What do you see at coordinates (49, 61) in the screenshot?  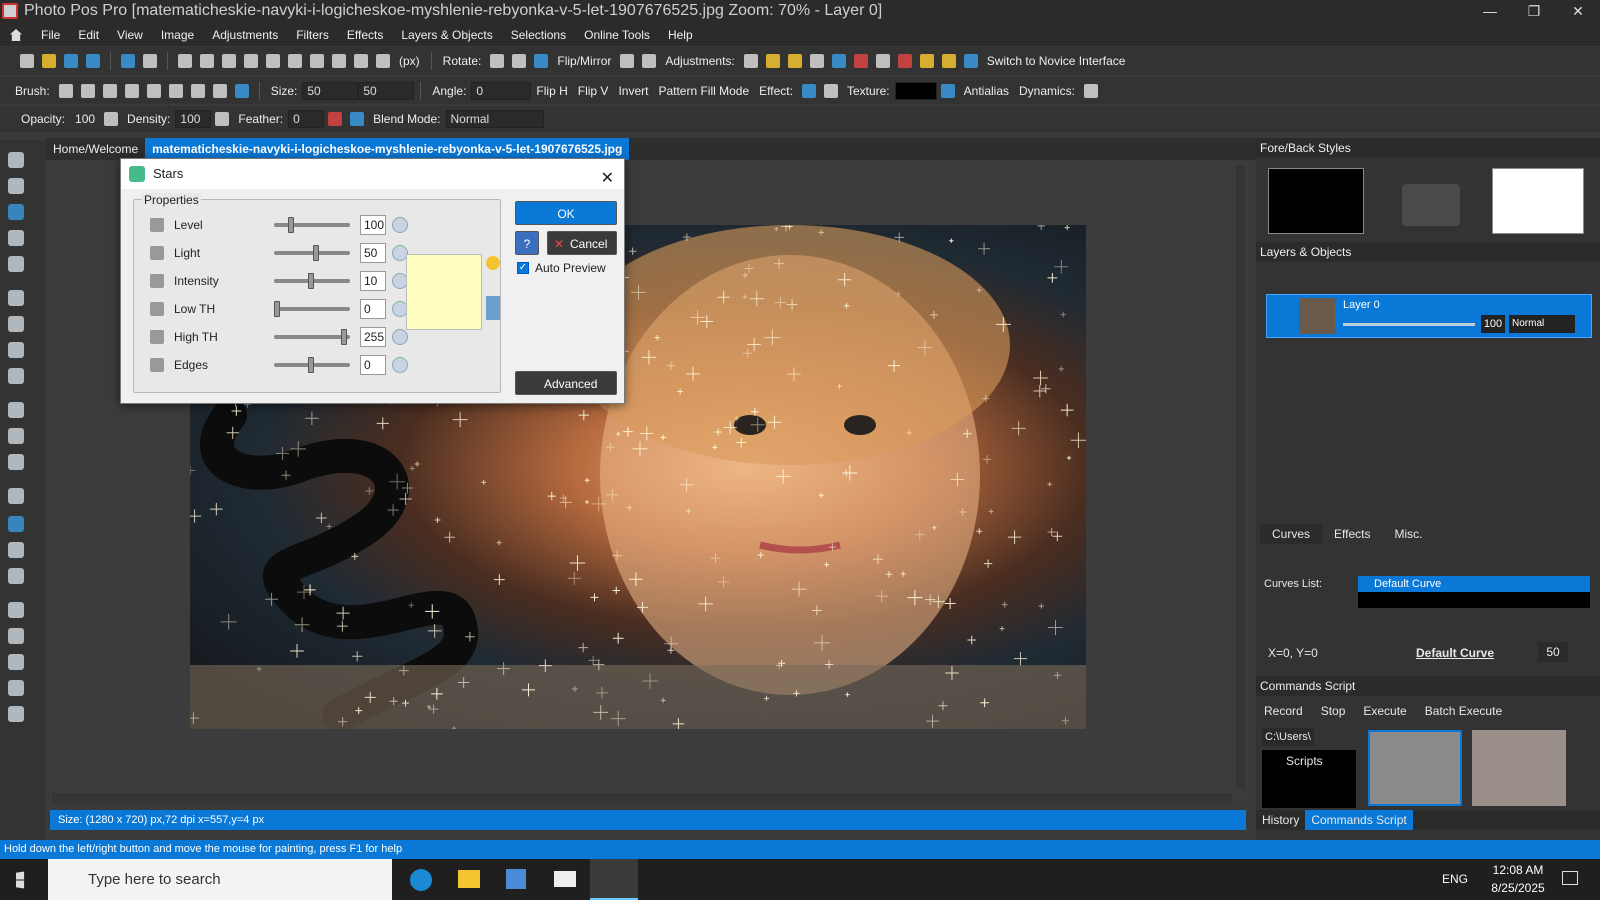 I see `open-folder-icon` at bounding box center [49, 61].